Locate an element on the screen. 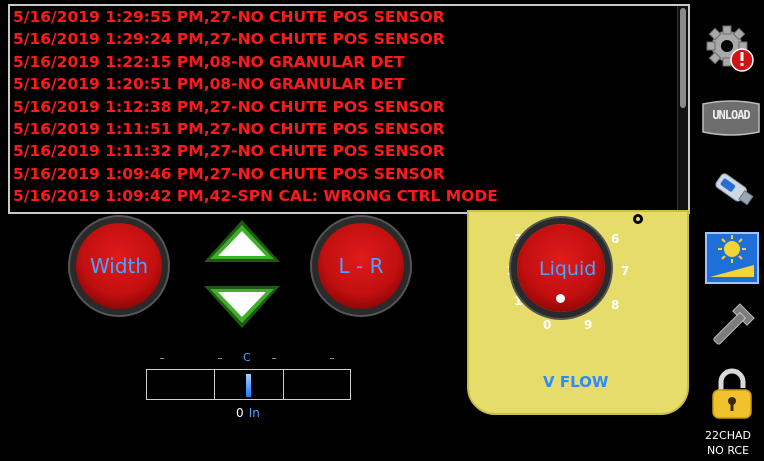 This screenshot has width=764, height=461. alarm-log-row: 5/16/2019 1:20:51 PM,08-NO GRANULAR DET is located at coordinates (349, 84).